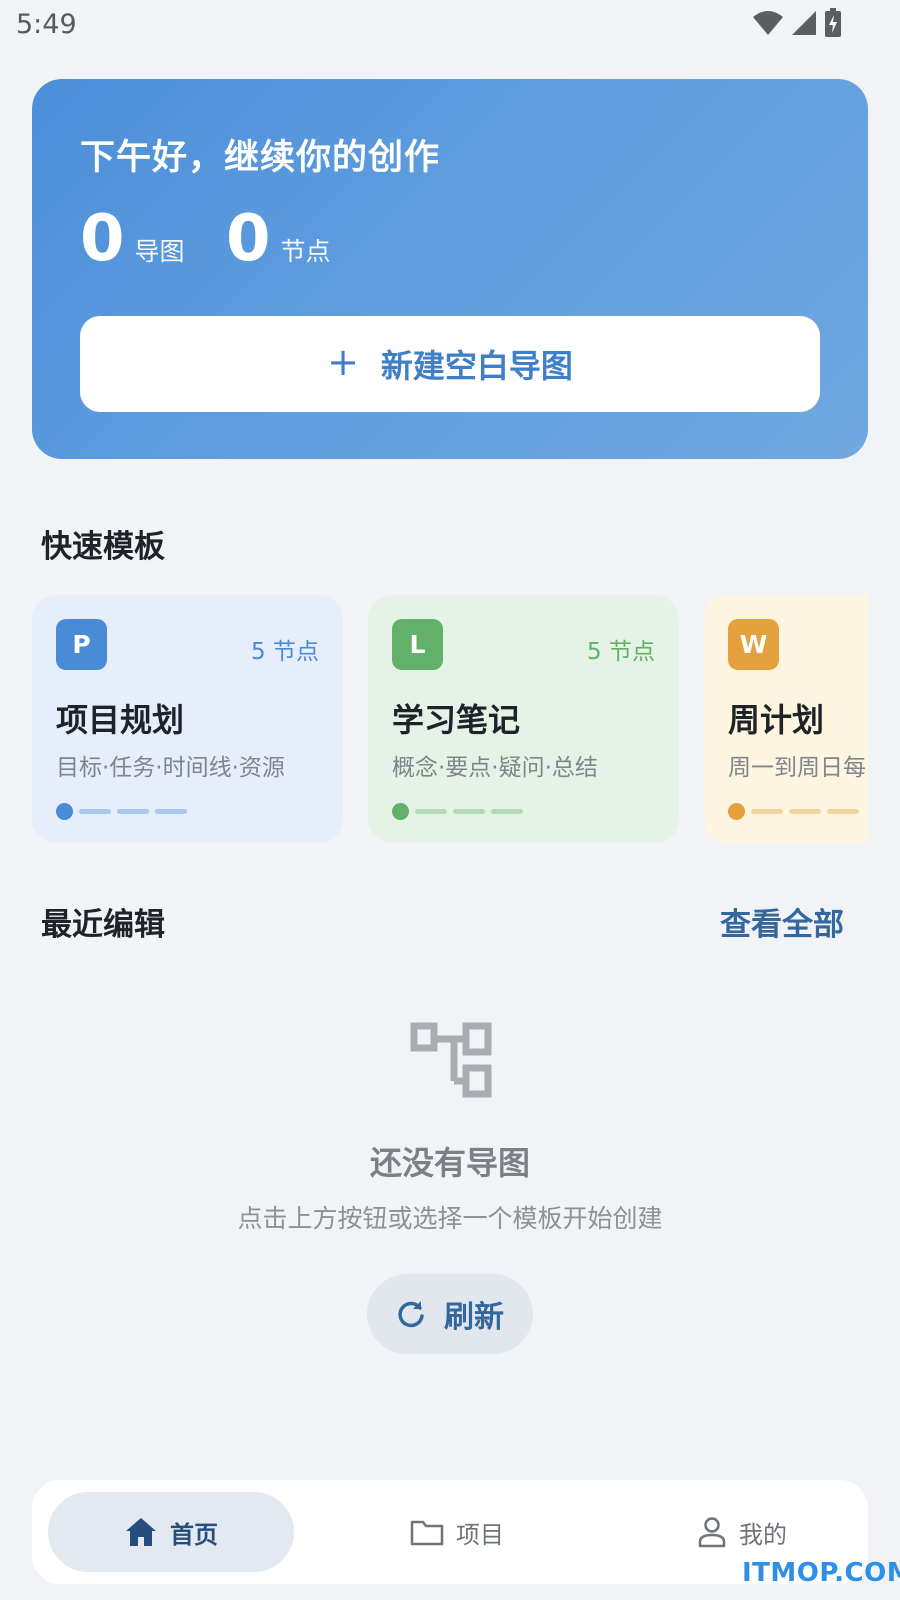 This screenshot has height=1600, width=900. What do you see at coordinates (260, 158) in the screenshot?
I see `greeting-text: 下午好，继续你的创作` at bounding box center [260, 158].